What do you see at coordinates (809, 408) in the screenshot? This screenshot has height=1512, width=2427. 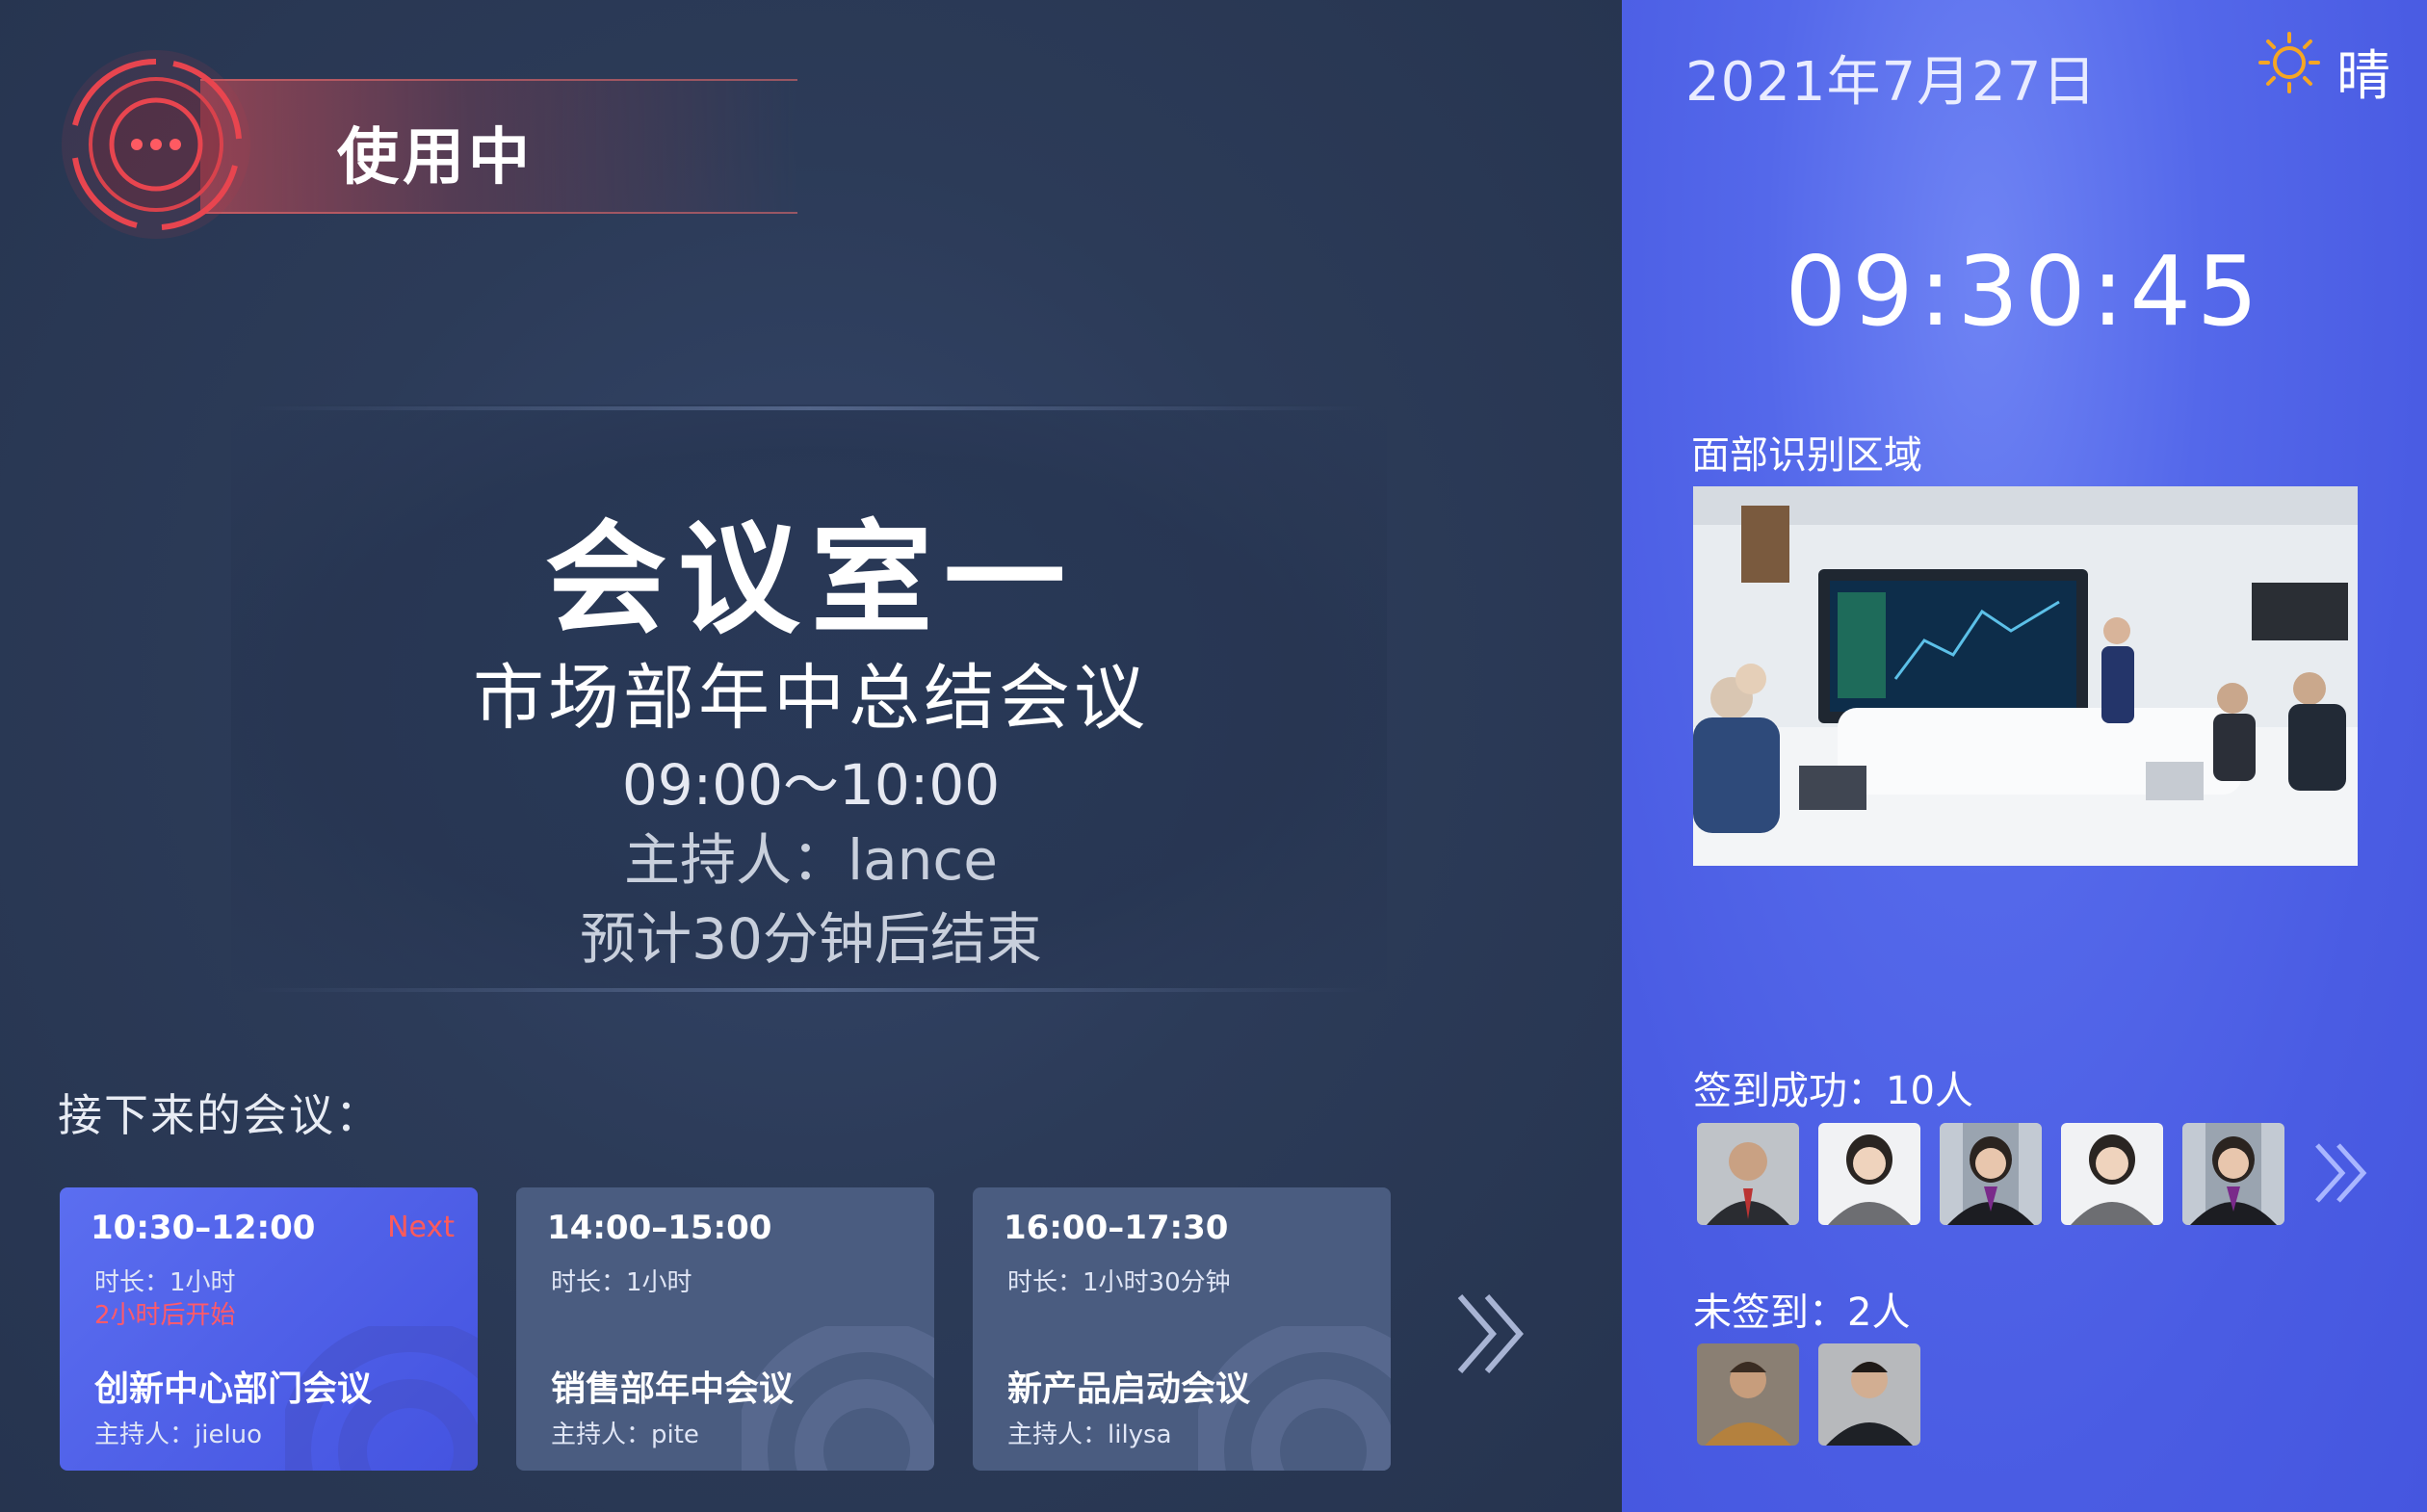 I see `divider-top` at bounding box center [809, 408].